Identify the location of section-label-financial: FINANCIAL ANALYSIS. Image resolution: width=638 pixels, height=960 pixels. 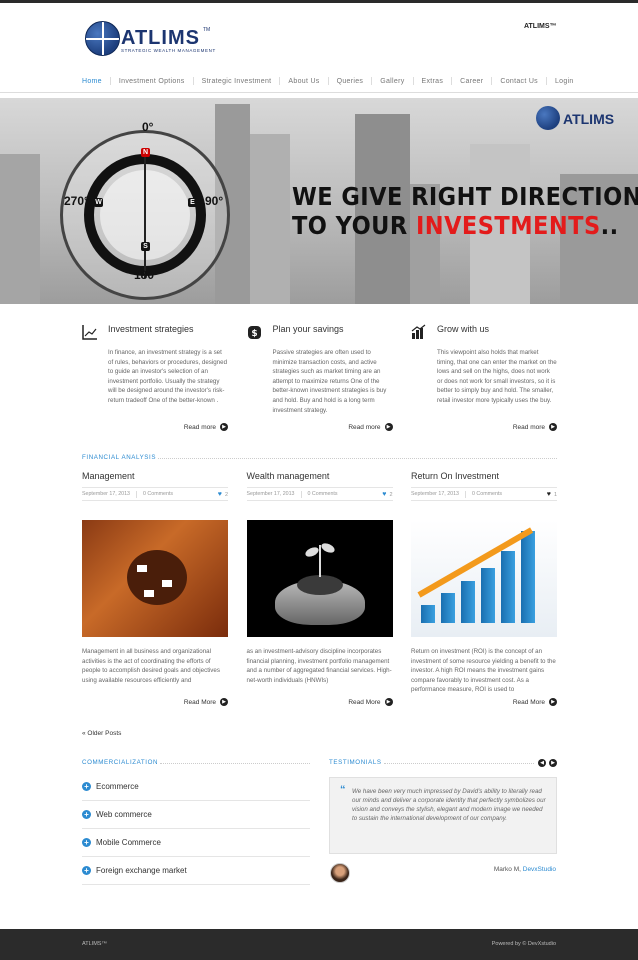
(119, 457).